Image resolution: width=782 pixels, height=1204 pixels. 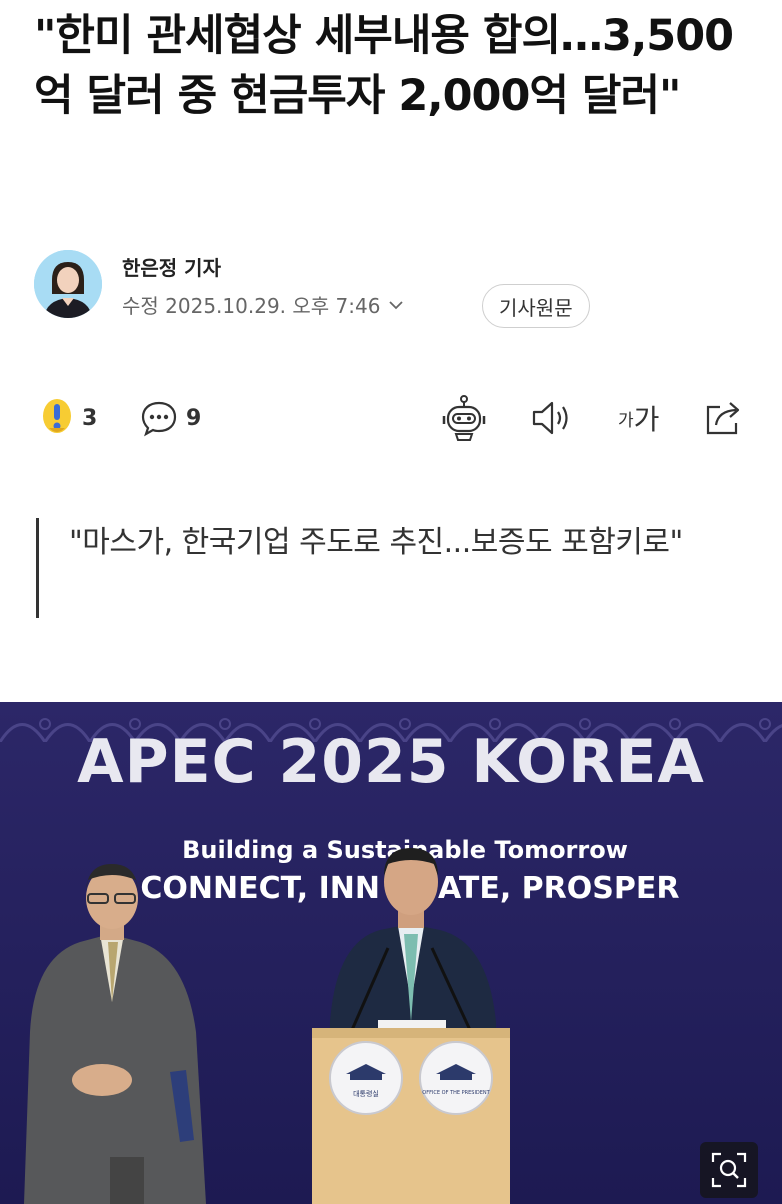 I want to click on speaker-icon, so click(x=550, y=418).